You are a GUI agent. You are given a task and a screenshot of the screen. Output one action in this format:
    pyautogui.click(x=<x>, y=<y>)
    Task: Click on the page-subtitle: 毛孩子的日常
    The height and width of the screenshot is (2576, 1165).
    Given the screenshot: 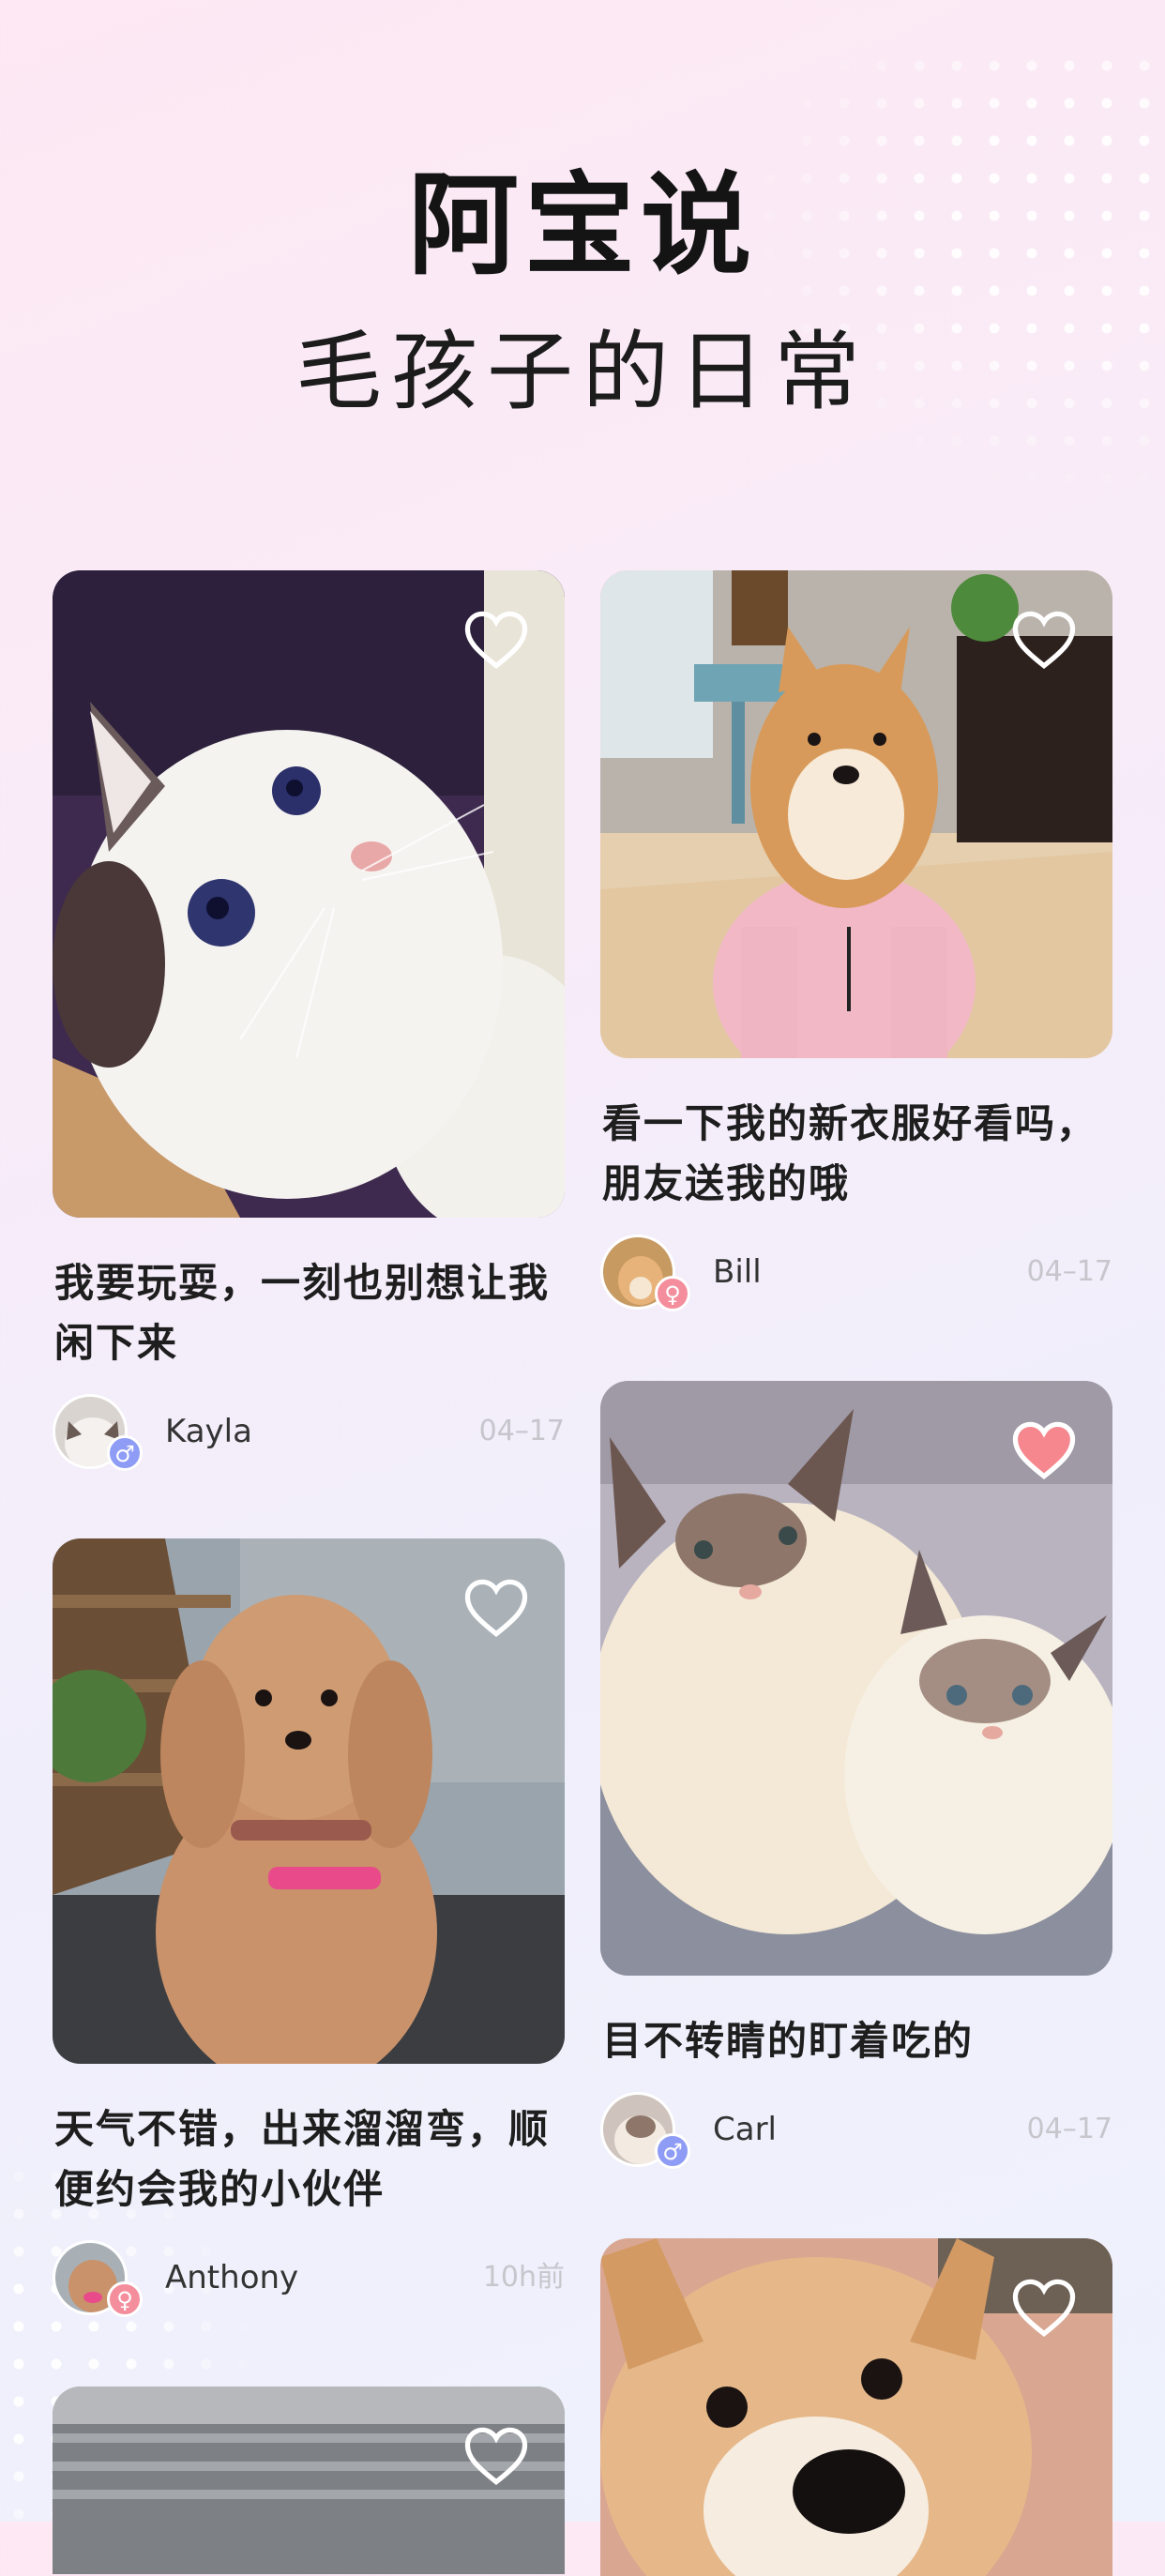 What is the action you would take?
    pyautogui.click(x=582, y=372)
    